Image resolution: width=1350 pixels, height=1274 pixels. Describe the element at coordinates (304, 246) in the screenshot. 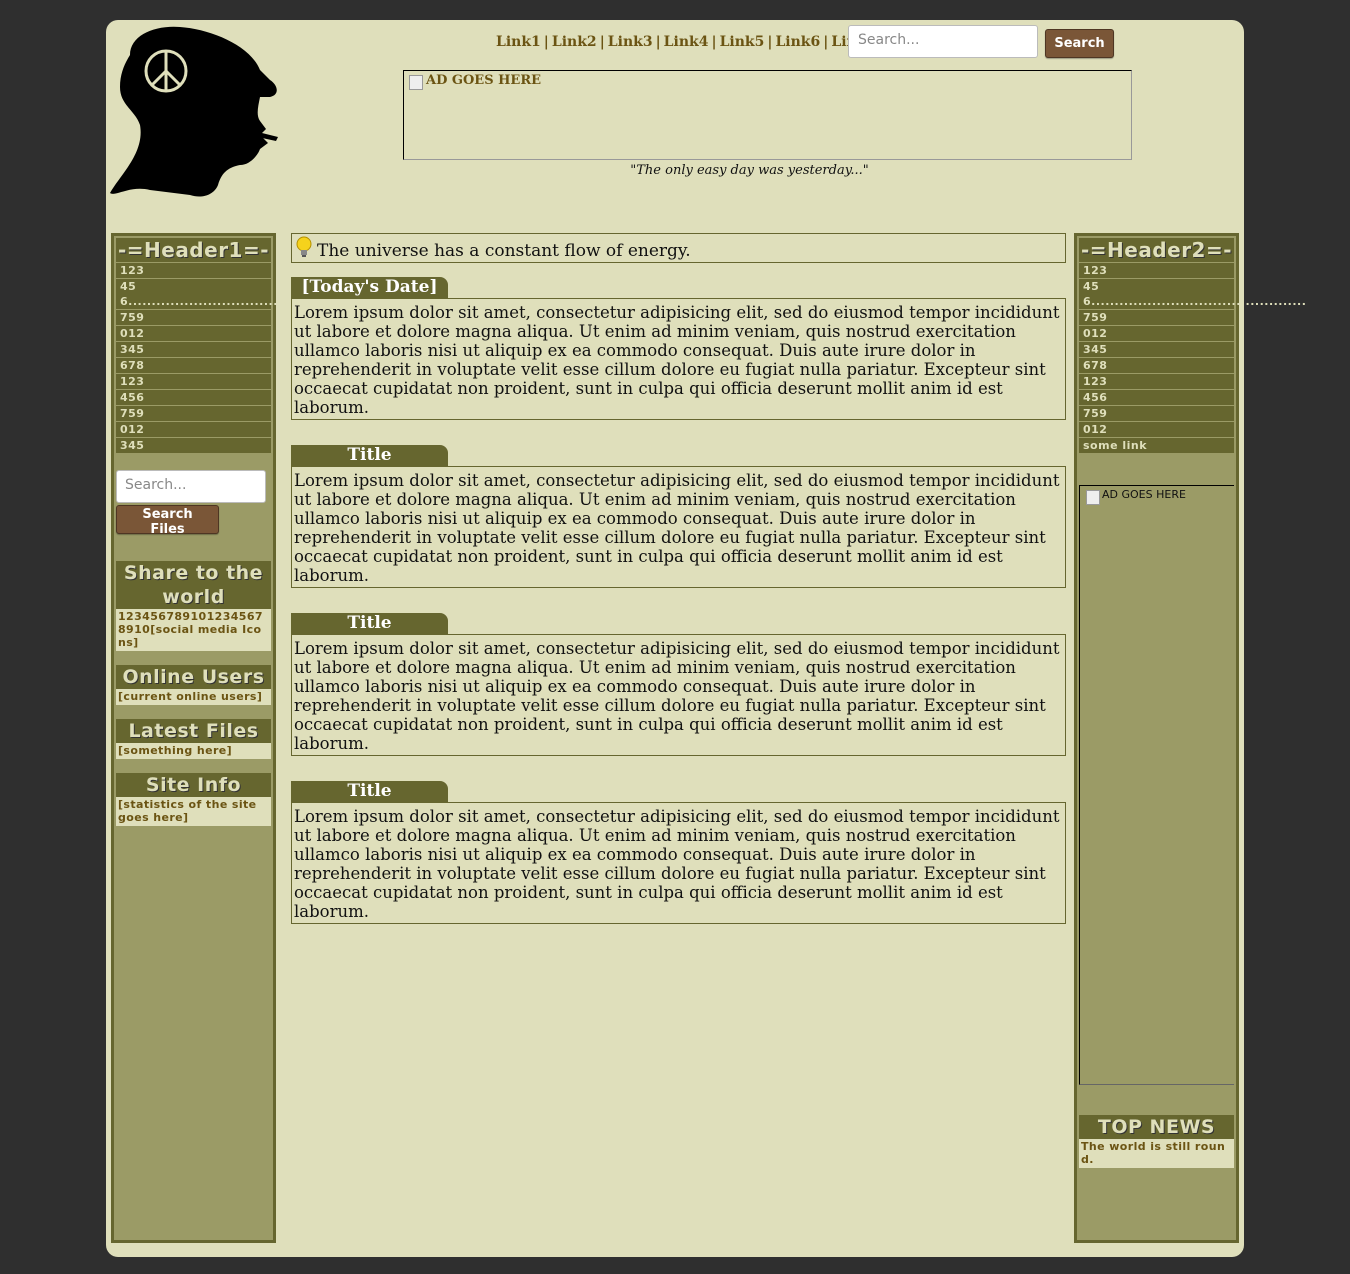

I see `lightbulb-icon` at that location.